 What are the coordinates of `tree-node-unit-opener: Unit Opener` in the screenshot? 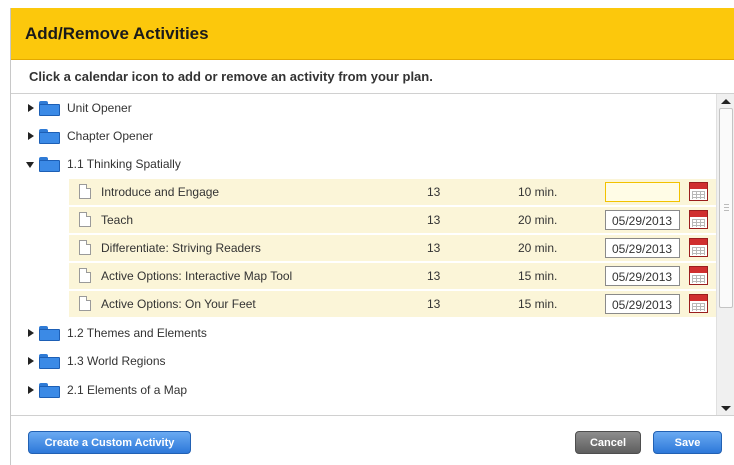 It's located at (363, 108).